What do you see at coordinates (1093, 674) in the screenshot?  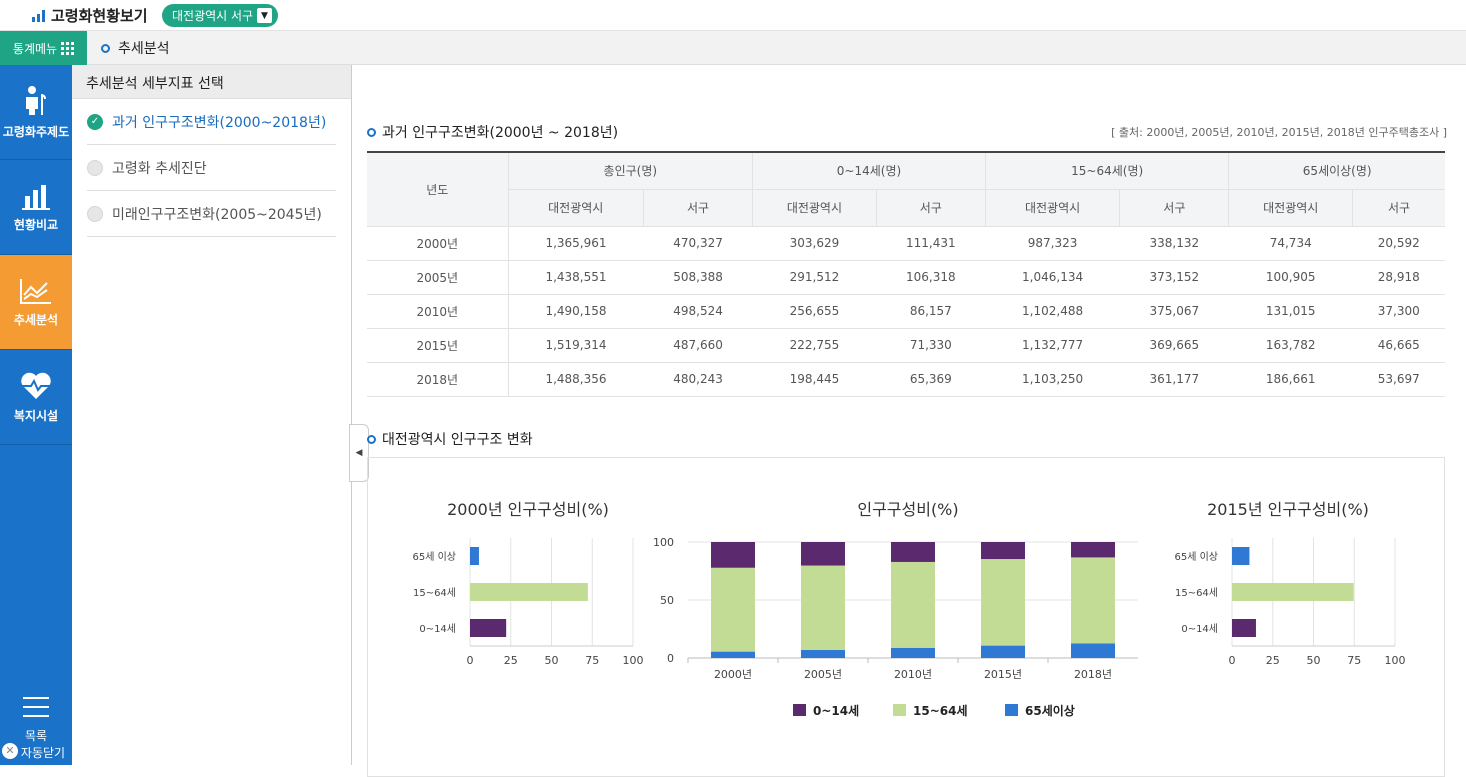 I see `x-tick-label: 2018년` at bounding box center [1093, 674].